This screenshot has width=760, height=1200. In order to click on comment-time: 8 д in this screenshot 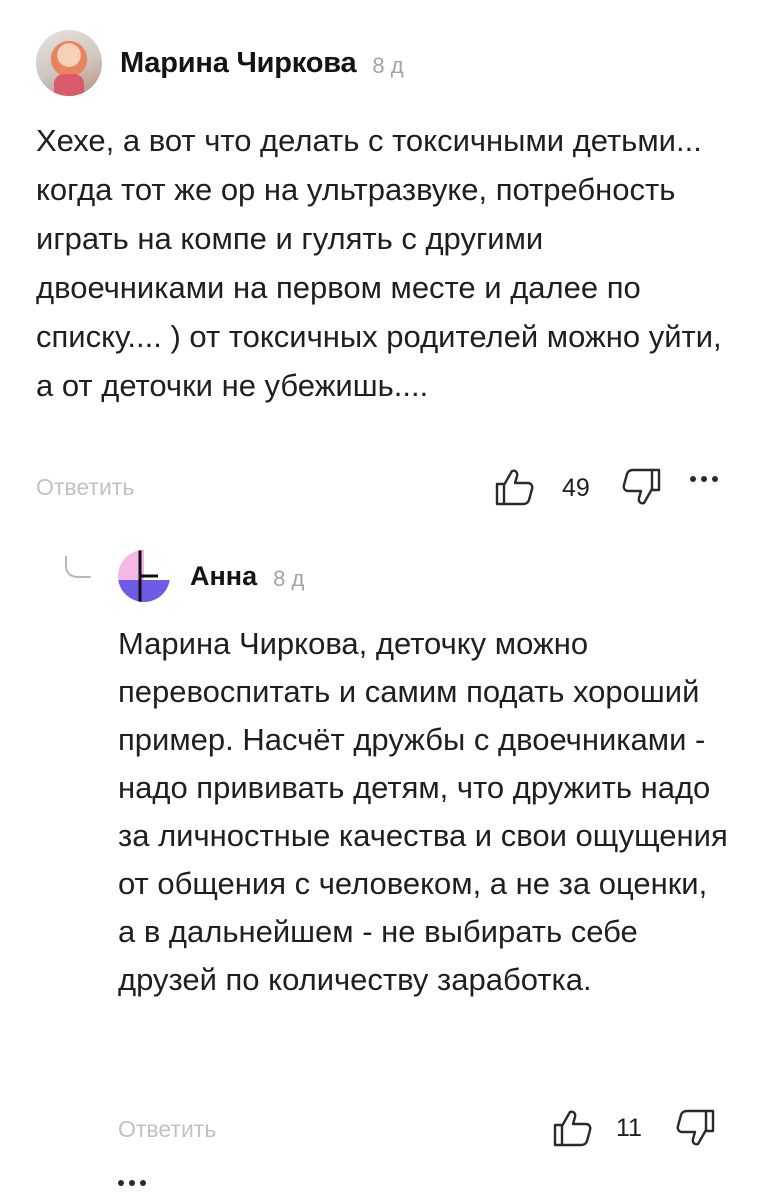, I will do `click(388, 65)`.